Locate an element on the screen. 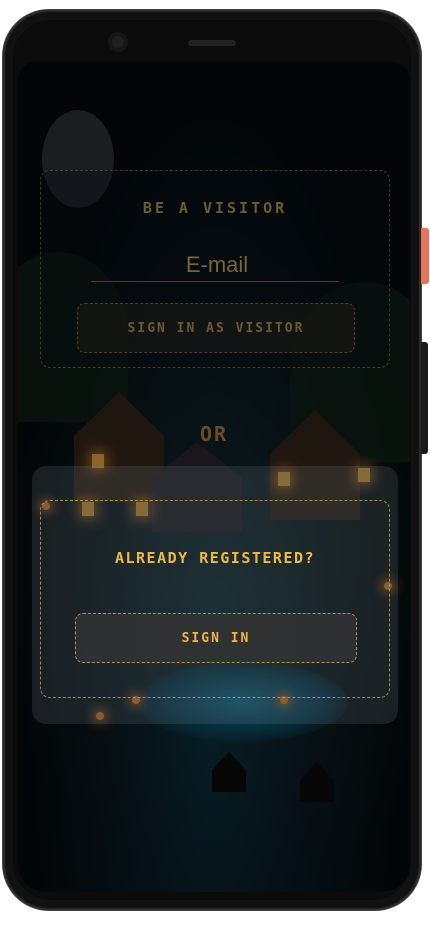  front-camera-icon is located at coordinates (118, 42).